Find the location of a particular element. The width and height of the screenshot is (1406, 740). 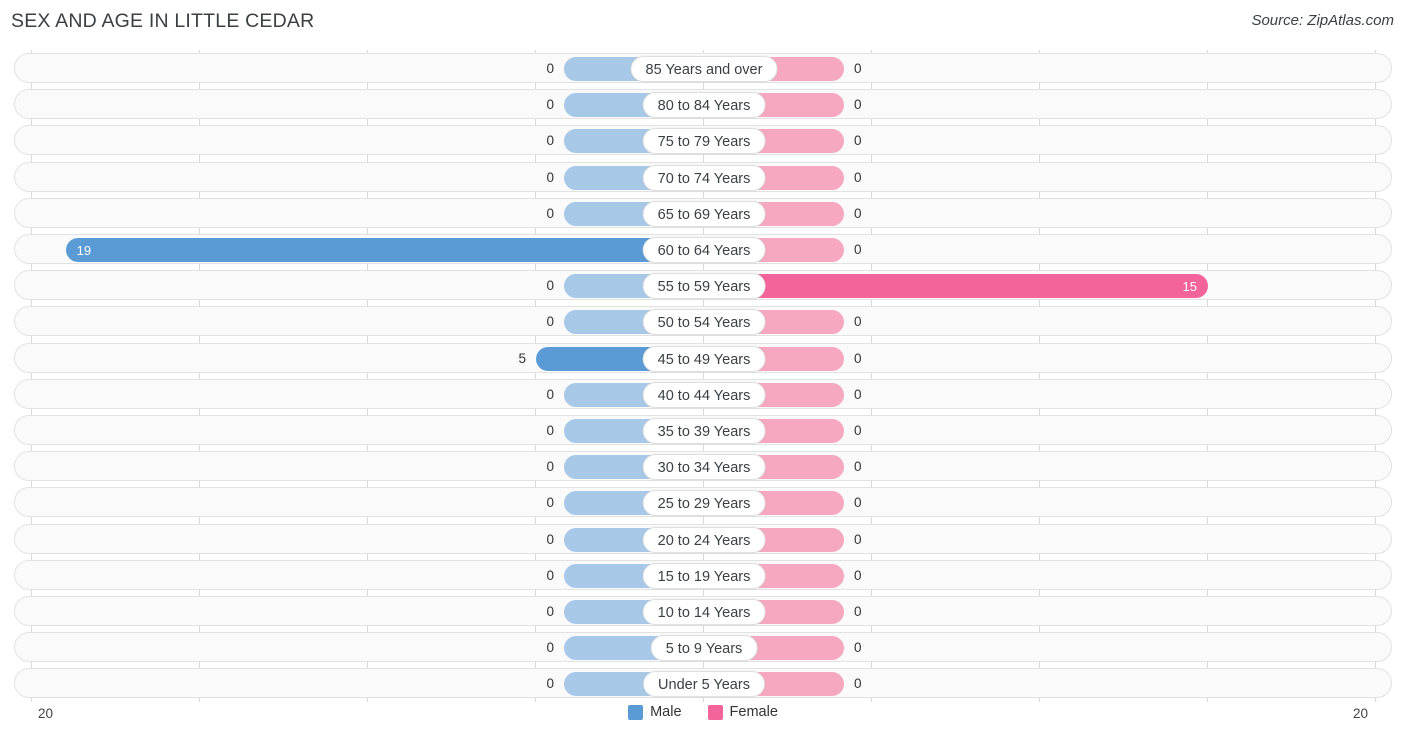

age-group-label: 55 to 59 Years is located at coordinates (704, 286).